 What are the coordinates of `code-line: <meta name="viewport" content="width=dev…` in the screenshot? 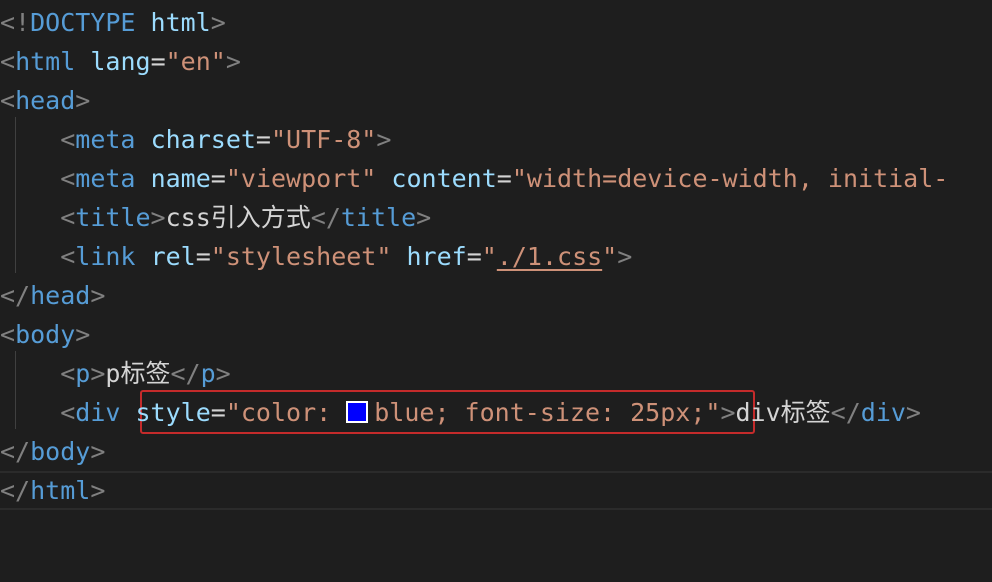 It's located at (496, 178).